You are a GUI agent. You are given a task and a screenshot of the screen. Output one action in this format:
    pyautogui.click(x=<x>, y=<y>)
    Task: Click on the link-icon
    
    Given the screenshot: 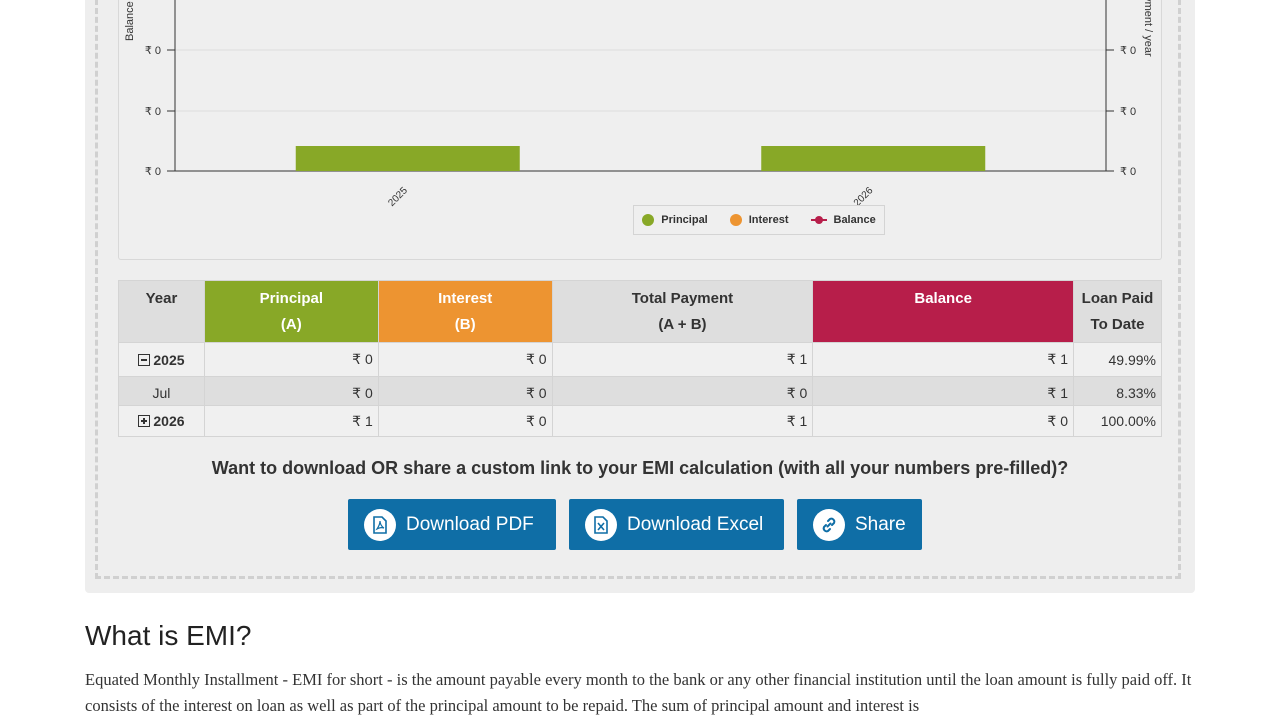 What is the action you would take?
    pyautogui.click(x=829, y=524)
    